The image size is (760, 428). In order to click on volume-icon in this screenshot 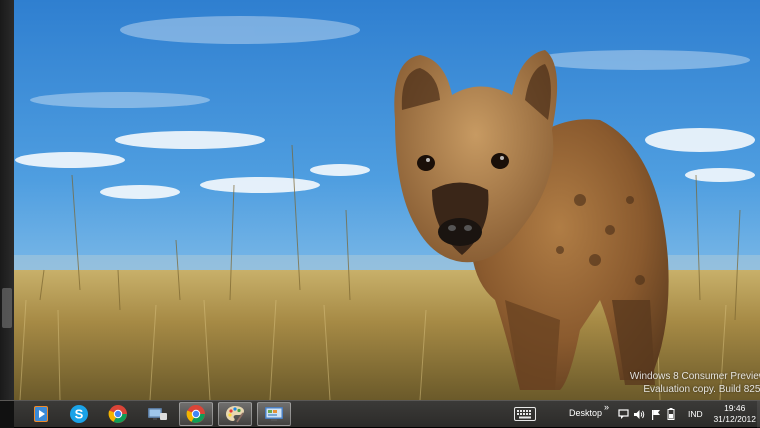, I will do `click(639, 414)`.